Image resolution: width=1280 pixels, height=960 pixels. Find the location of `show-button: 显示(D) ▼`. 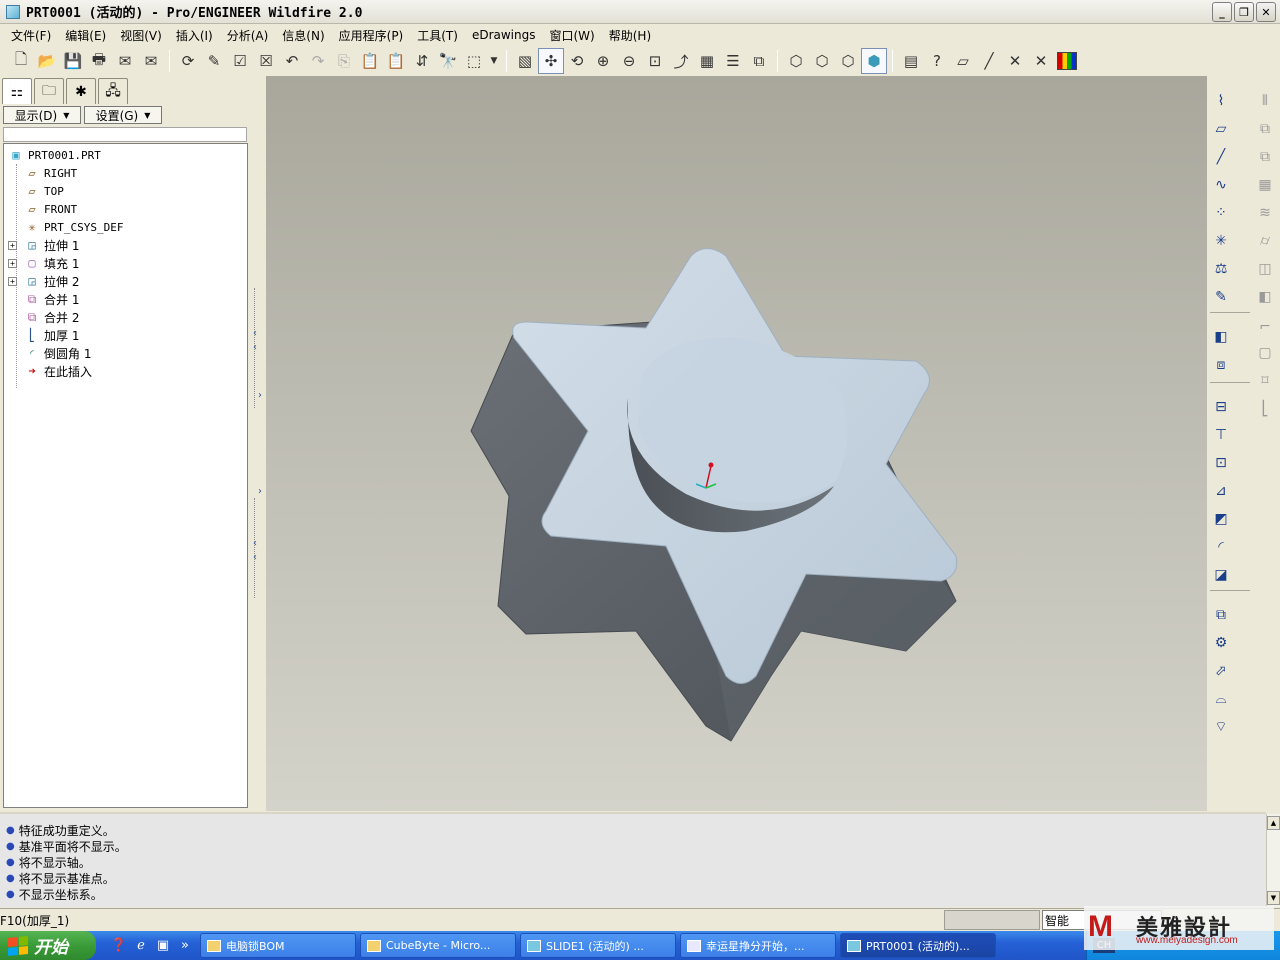

show-button: 显示(D) ▼ is located at coordinates (42, 115).